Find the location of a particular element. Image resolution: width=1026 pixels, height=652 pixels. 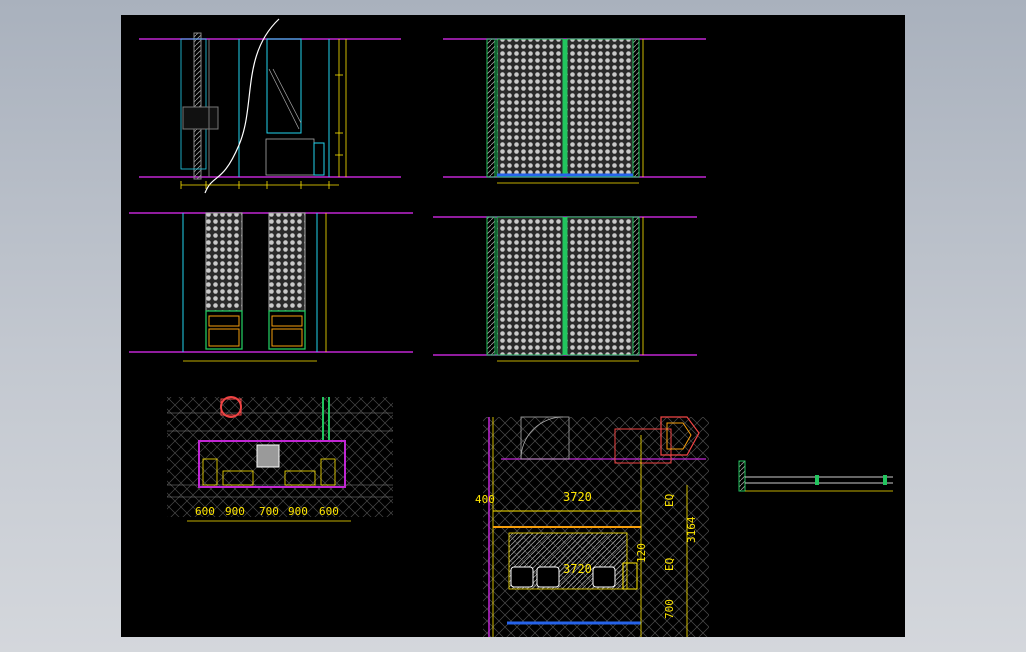

dim-label: 120 is located at coordinates (641, 553).